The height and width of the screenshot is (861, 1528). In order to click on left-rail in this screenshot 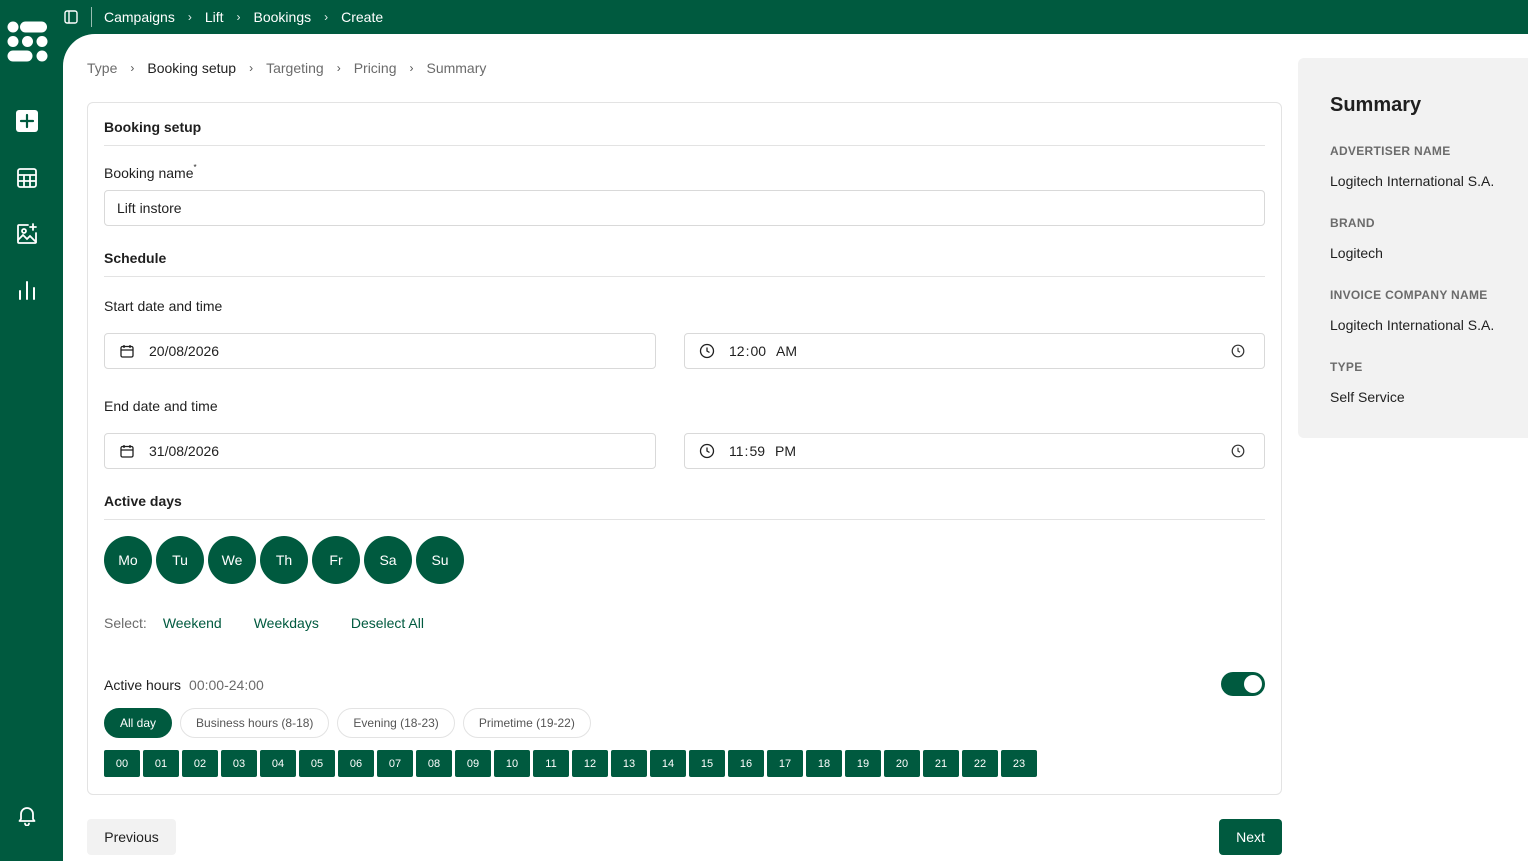, I will do `click(31, 430)`.